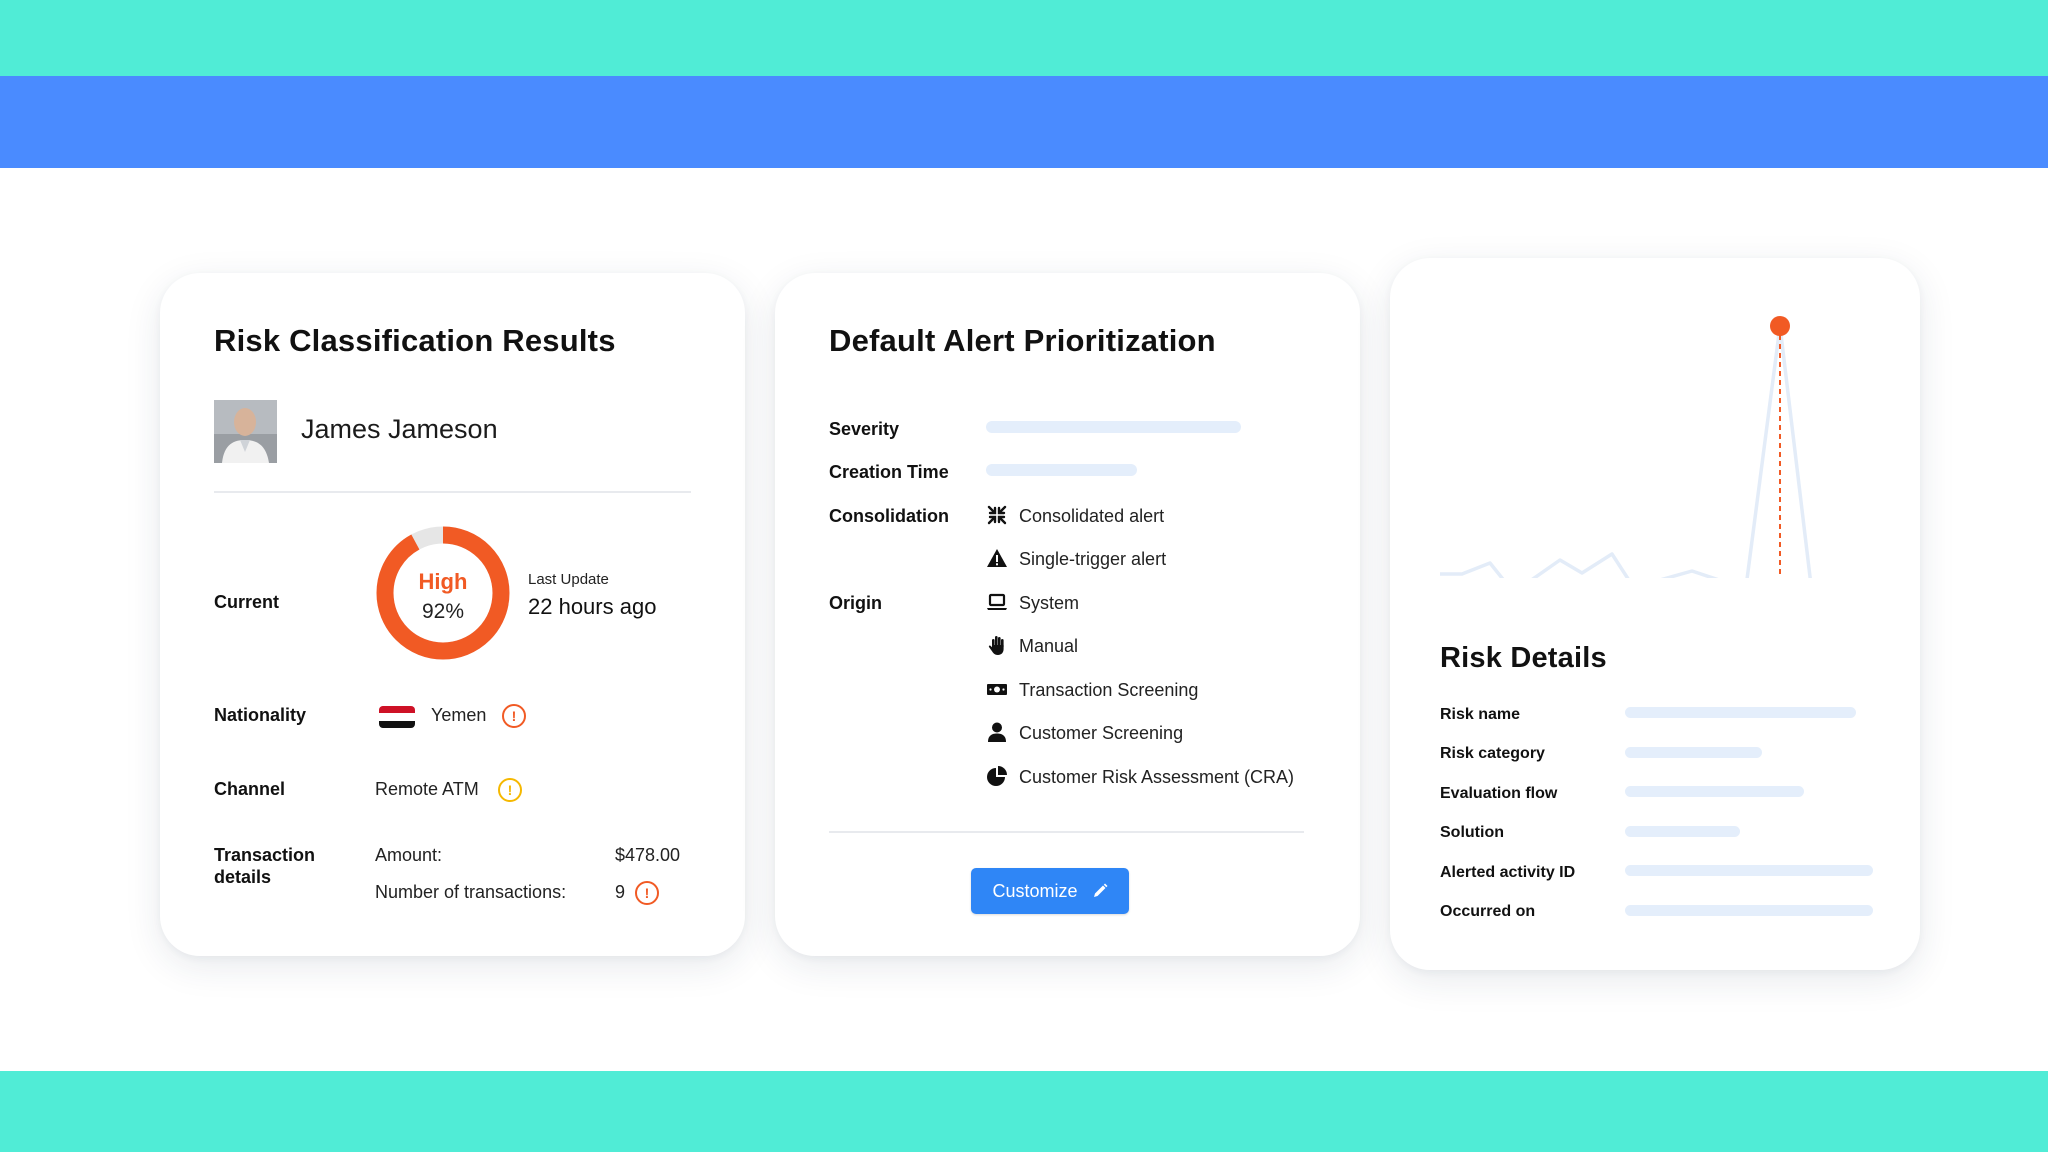 This screenshot has width=2048, height=1152. I want to click on severity-placeholder-bar, so click(1113, 427).